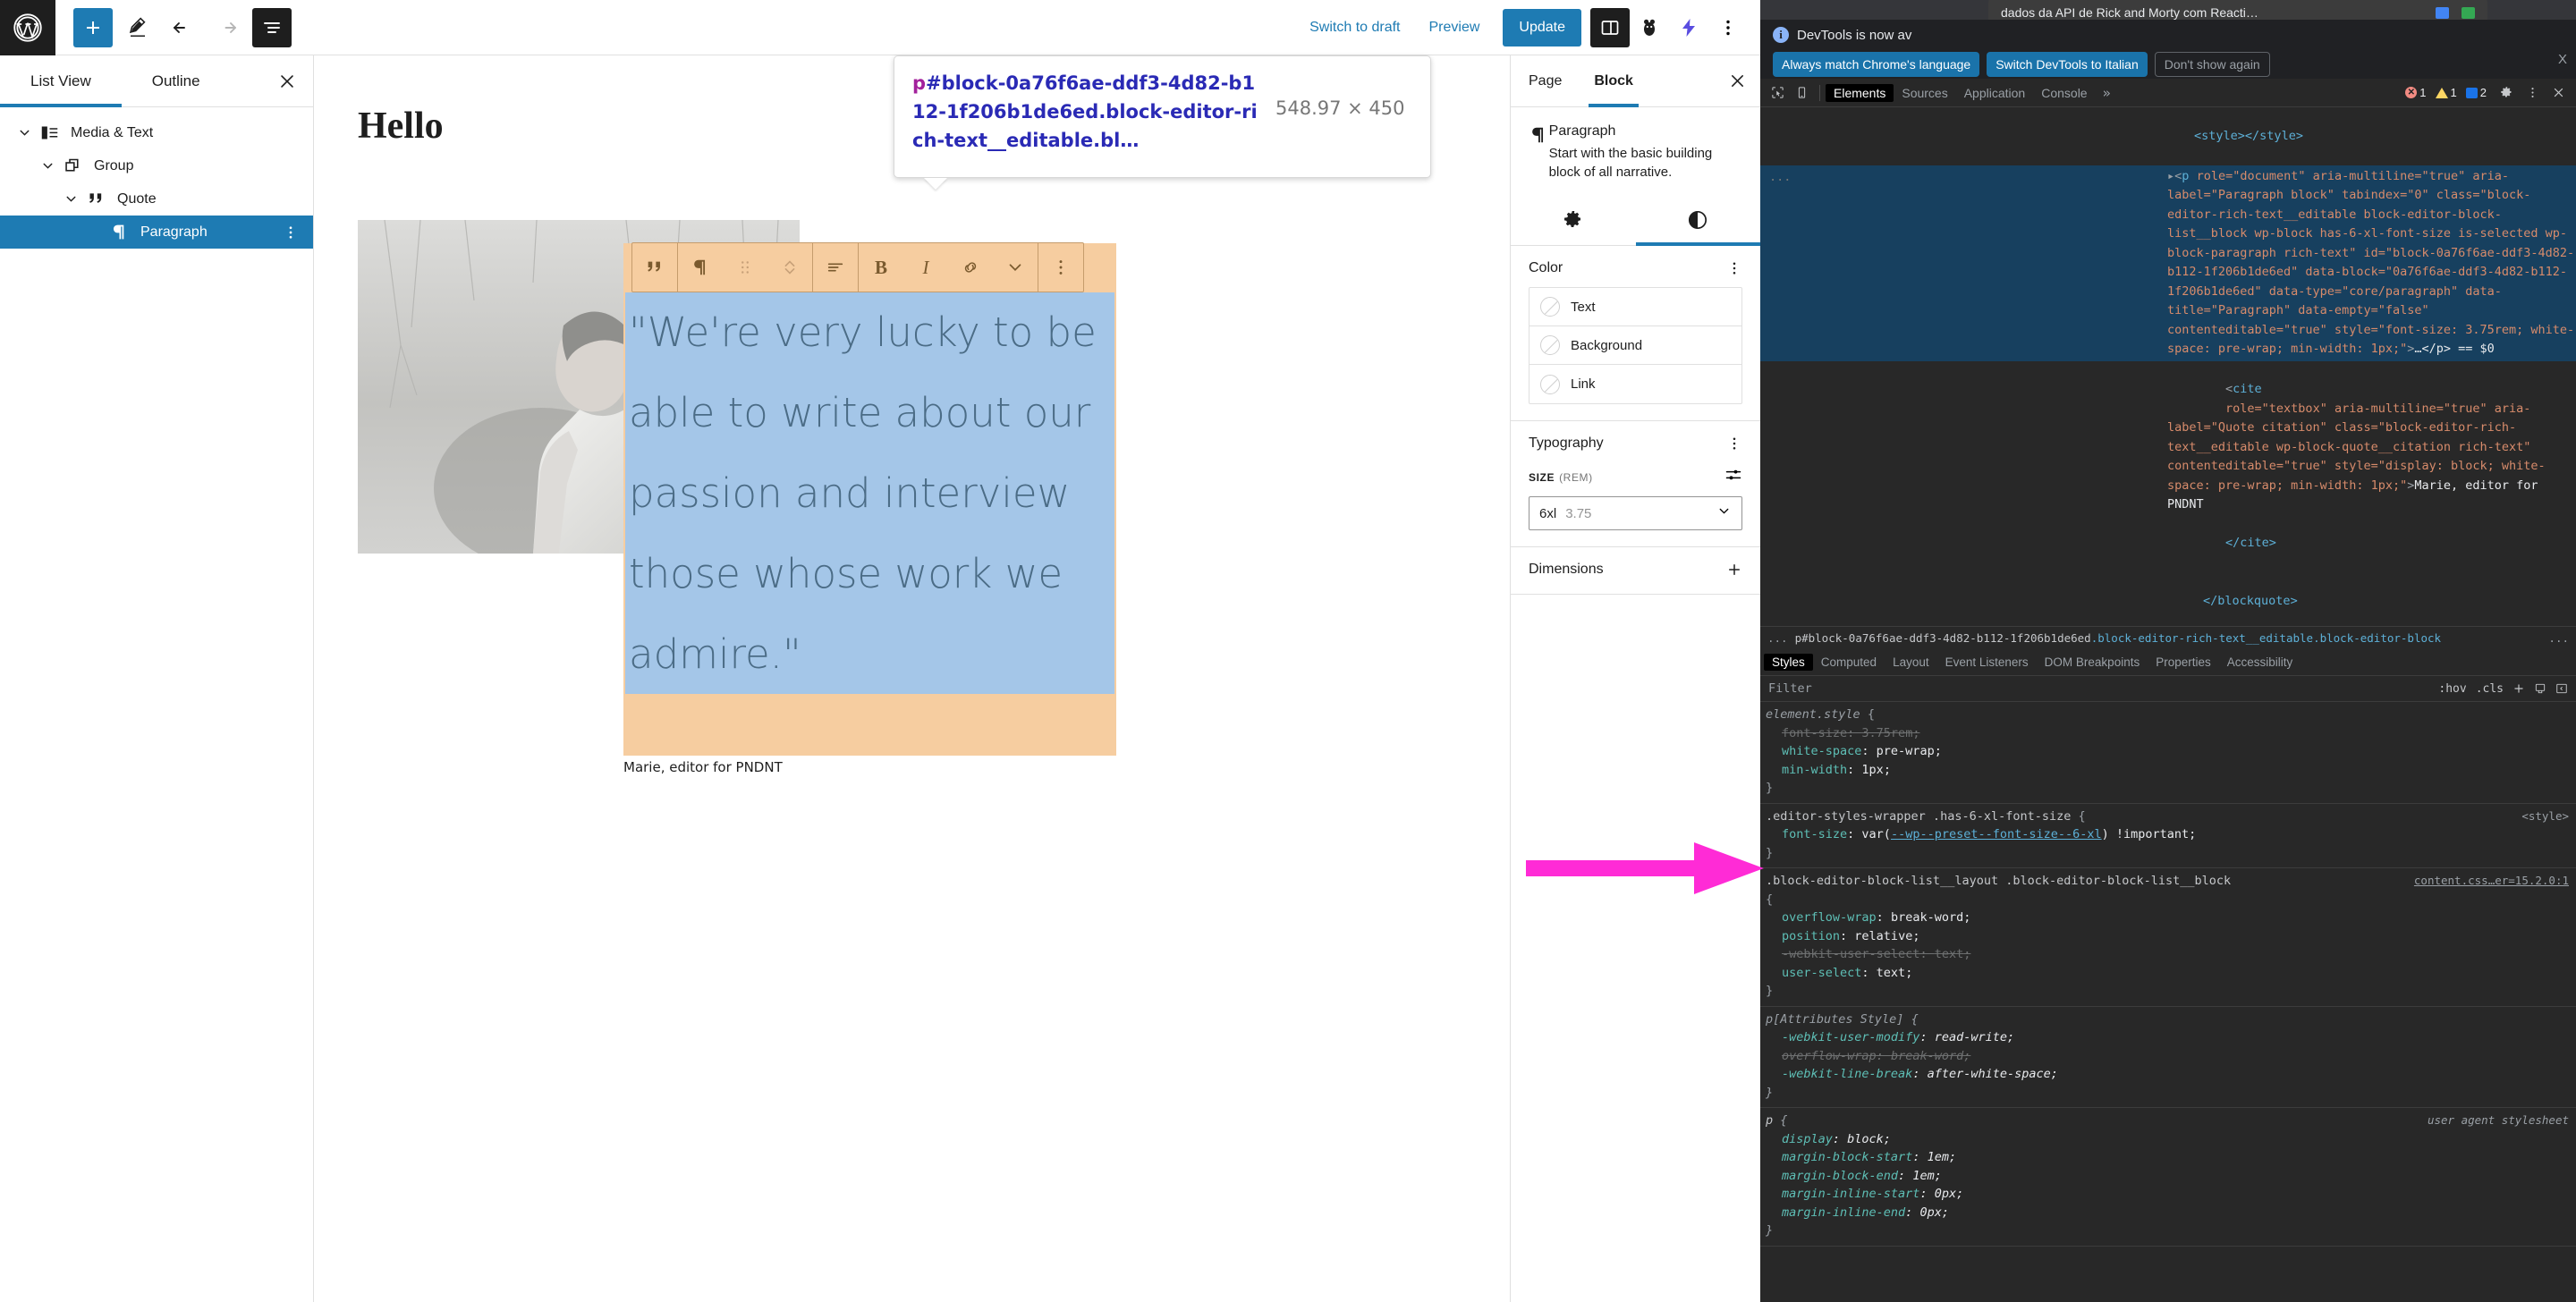 The image size is (2576, 1302). What do you see at coordinates (2168, 715) in the screenshot?
I see `rule-selector: element.style {` at bounding box center [2168, 715].